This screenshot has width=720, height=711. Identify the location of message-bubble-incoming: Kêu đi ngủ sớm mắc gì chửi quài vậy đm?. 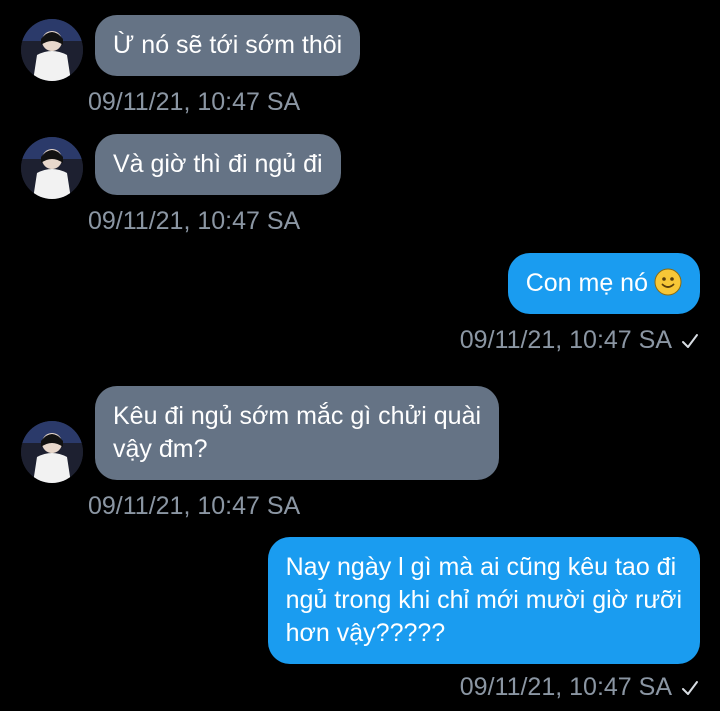
(297, 433).